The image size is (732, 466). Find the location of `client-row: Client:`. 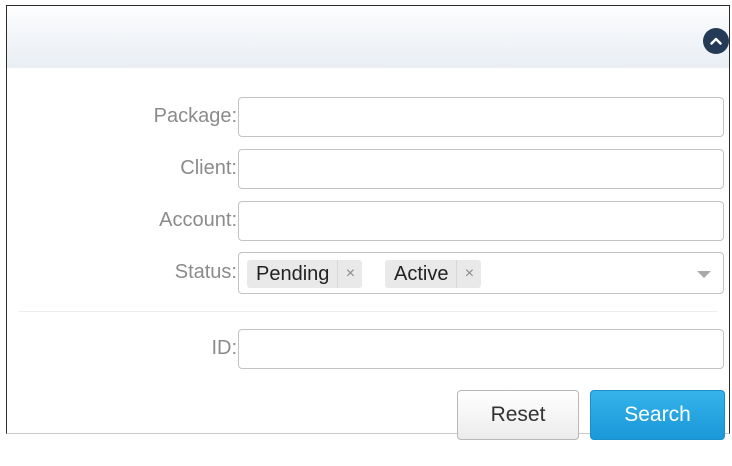

client-row: Client: is located at coordinates (369, 170).